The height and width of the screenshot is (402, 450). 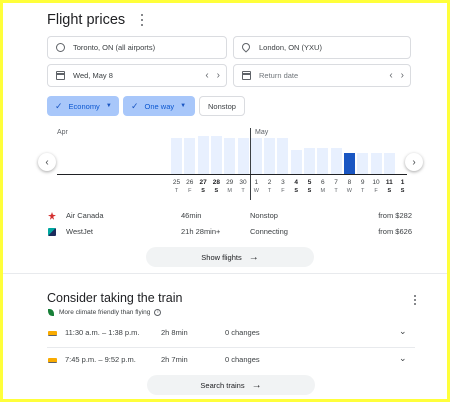 What do you see at coordinates (137, 75) in the screenshot?
I see `depart-date-field: Wed, May 8 ‹ ›` at bounding box center [137, 75].